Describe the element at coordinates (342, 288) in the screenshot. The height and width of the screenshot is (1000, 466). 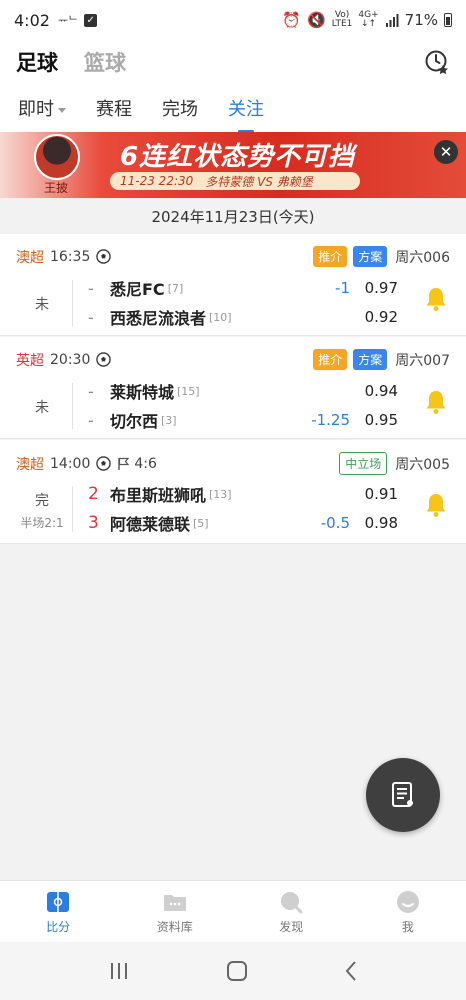
I see `handicap: -1` at that location.